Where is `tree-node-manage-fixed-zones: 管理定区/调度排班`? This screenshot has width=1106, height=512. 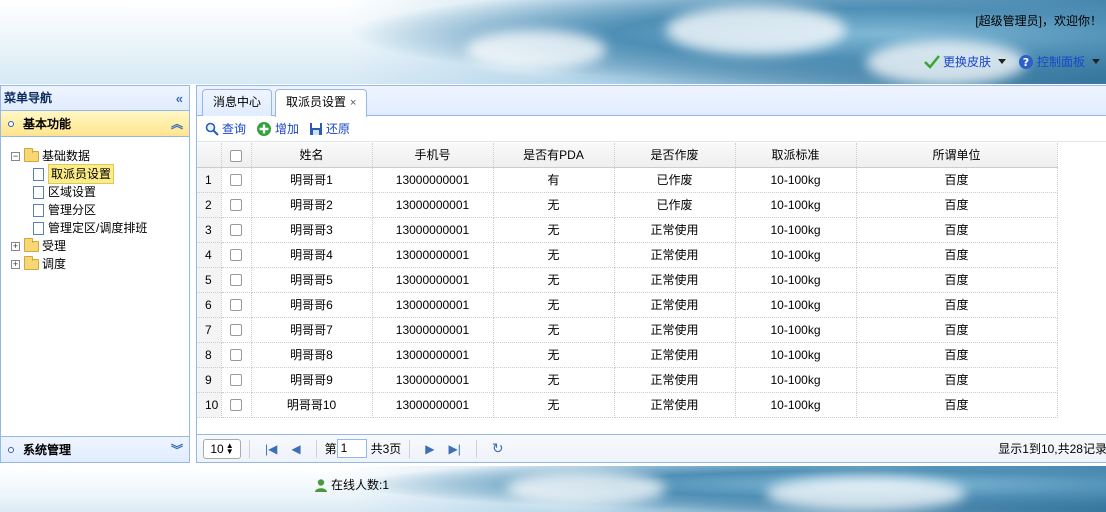 tree-node-manage-fixed-zones: 管理定区/调度排班 is located at coordinates (100, 228).